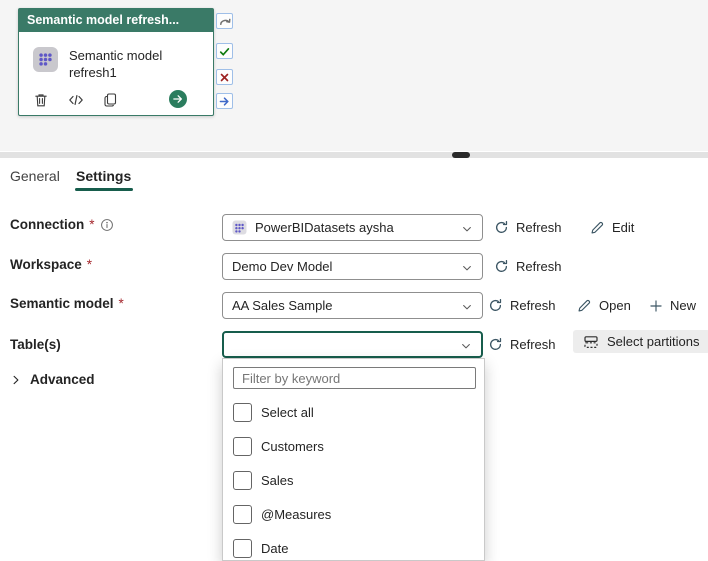 The height and width of the screenshot is (561, 708). What do you see at coordinates (52, 379) in the screenshot?
I see `advanced-expander: Advanced` at bounding box center [52, 379].